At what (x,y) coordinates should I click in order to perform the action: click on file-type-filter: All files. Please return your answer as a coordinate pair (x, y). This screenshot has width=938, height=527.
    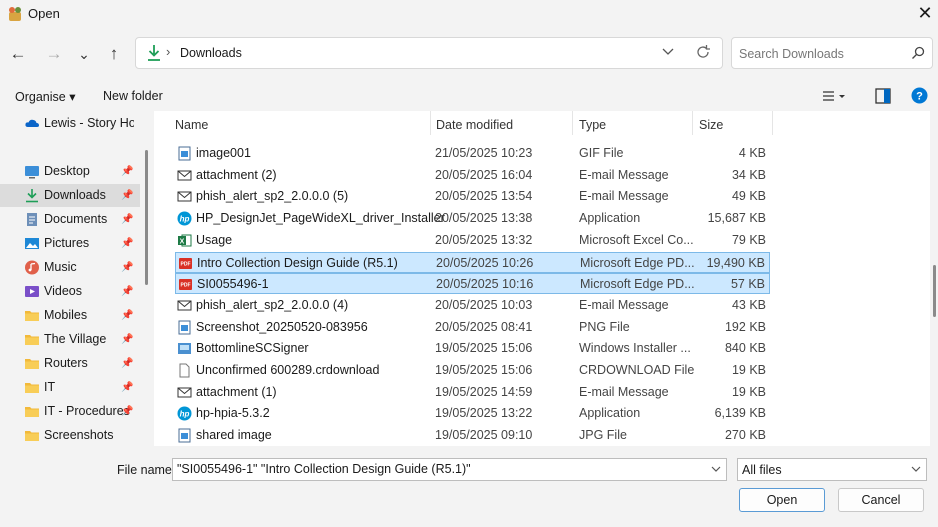
    Looking at the image, I should click on (832, 469).